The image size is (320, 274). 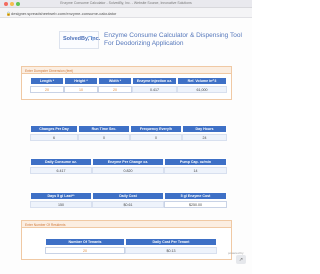 What do you see at coordinates (54, 137) in the screenshot?
I see `changes-per-day-value: 6` at bounding box center [54, 137].